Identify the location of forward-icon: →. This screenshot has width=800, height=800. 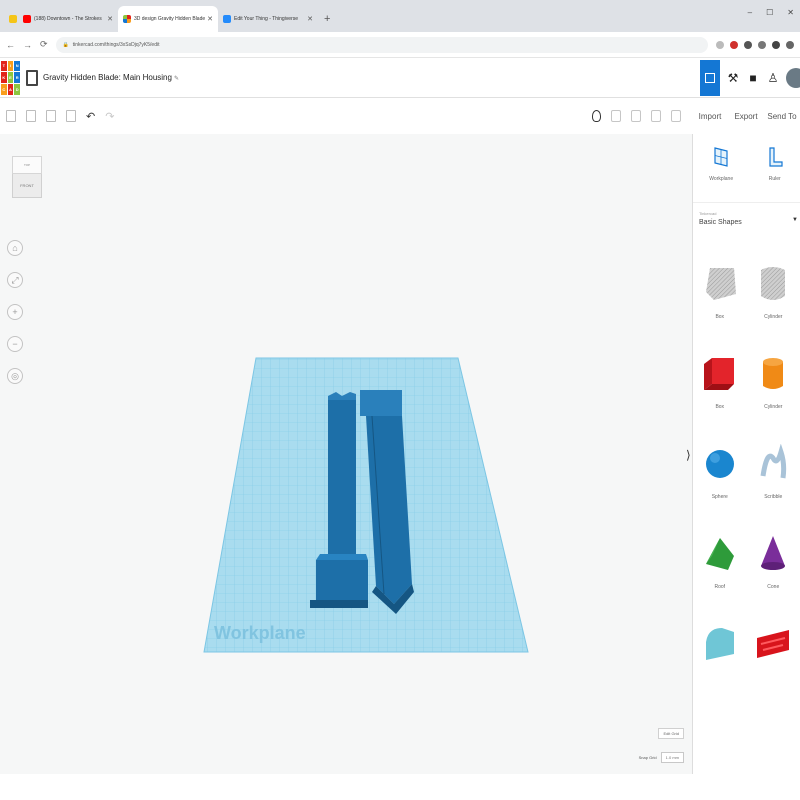
(27, 45).